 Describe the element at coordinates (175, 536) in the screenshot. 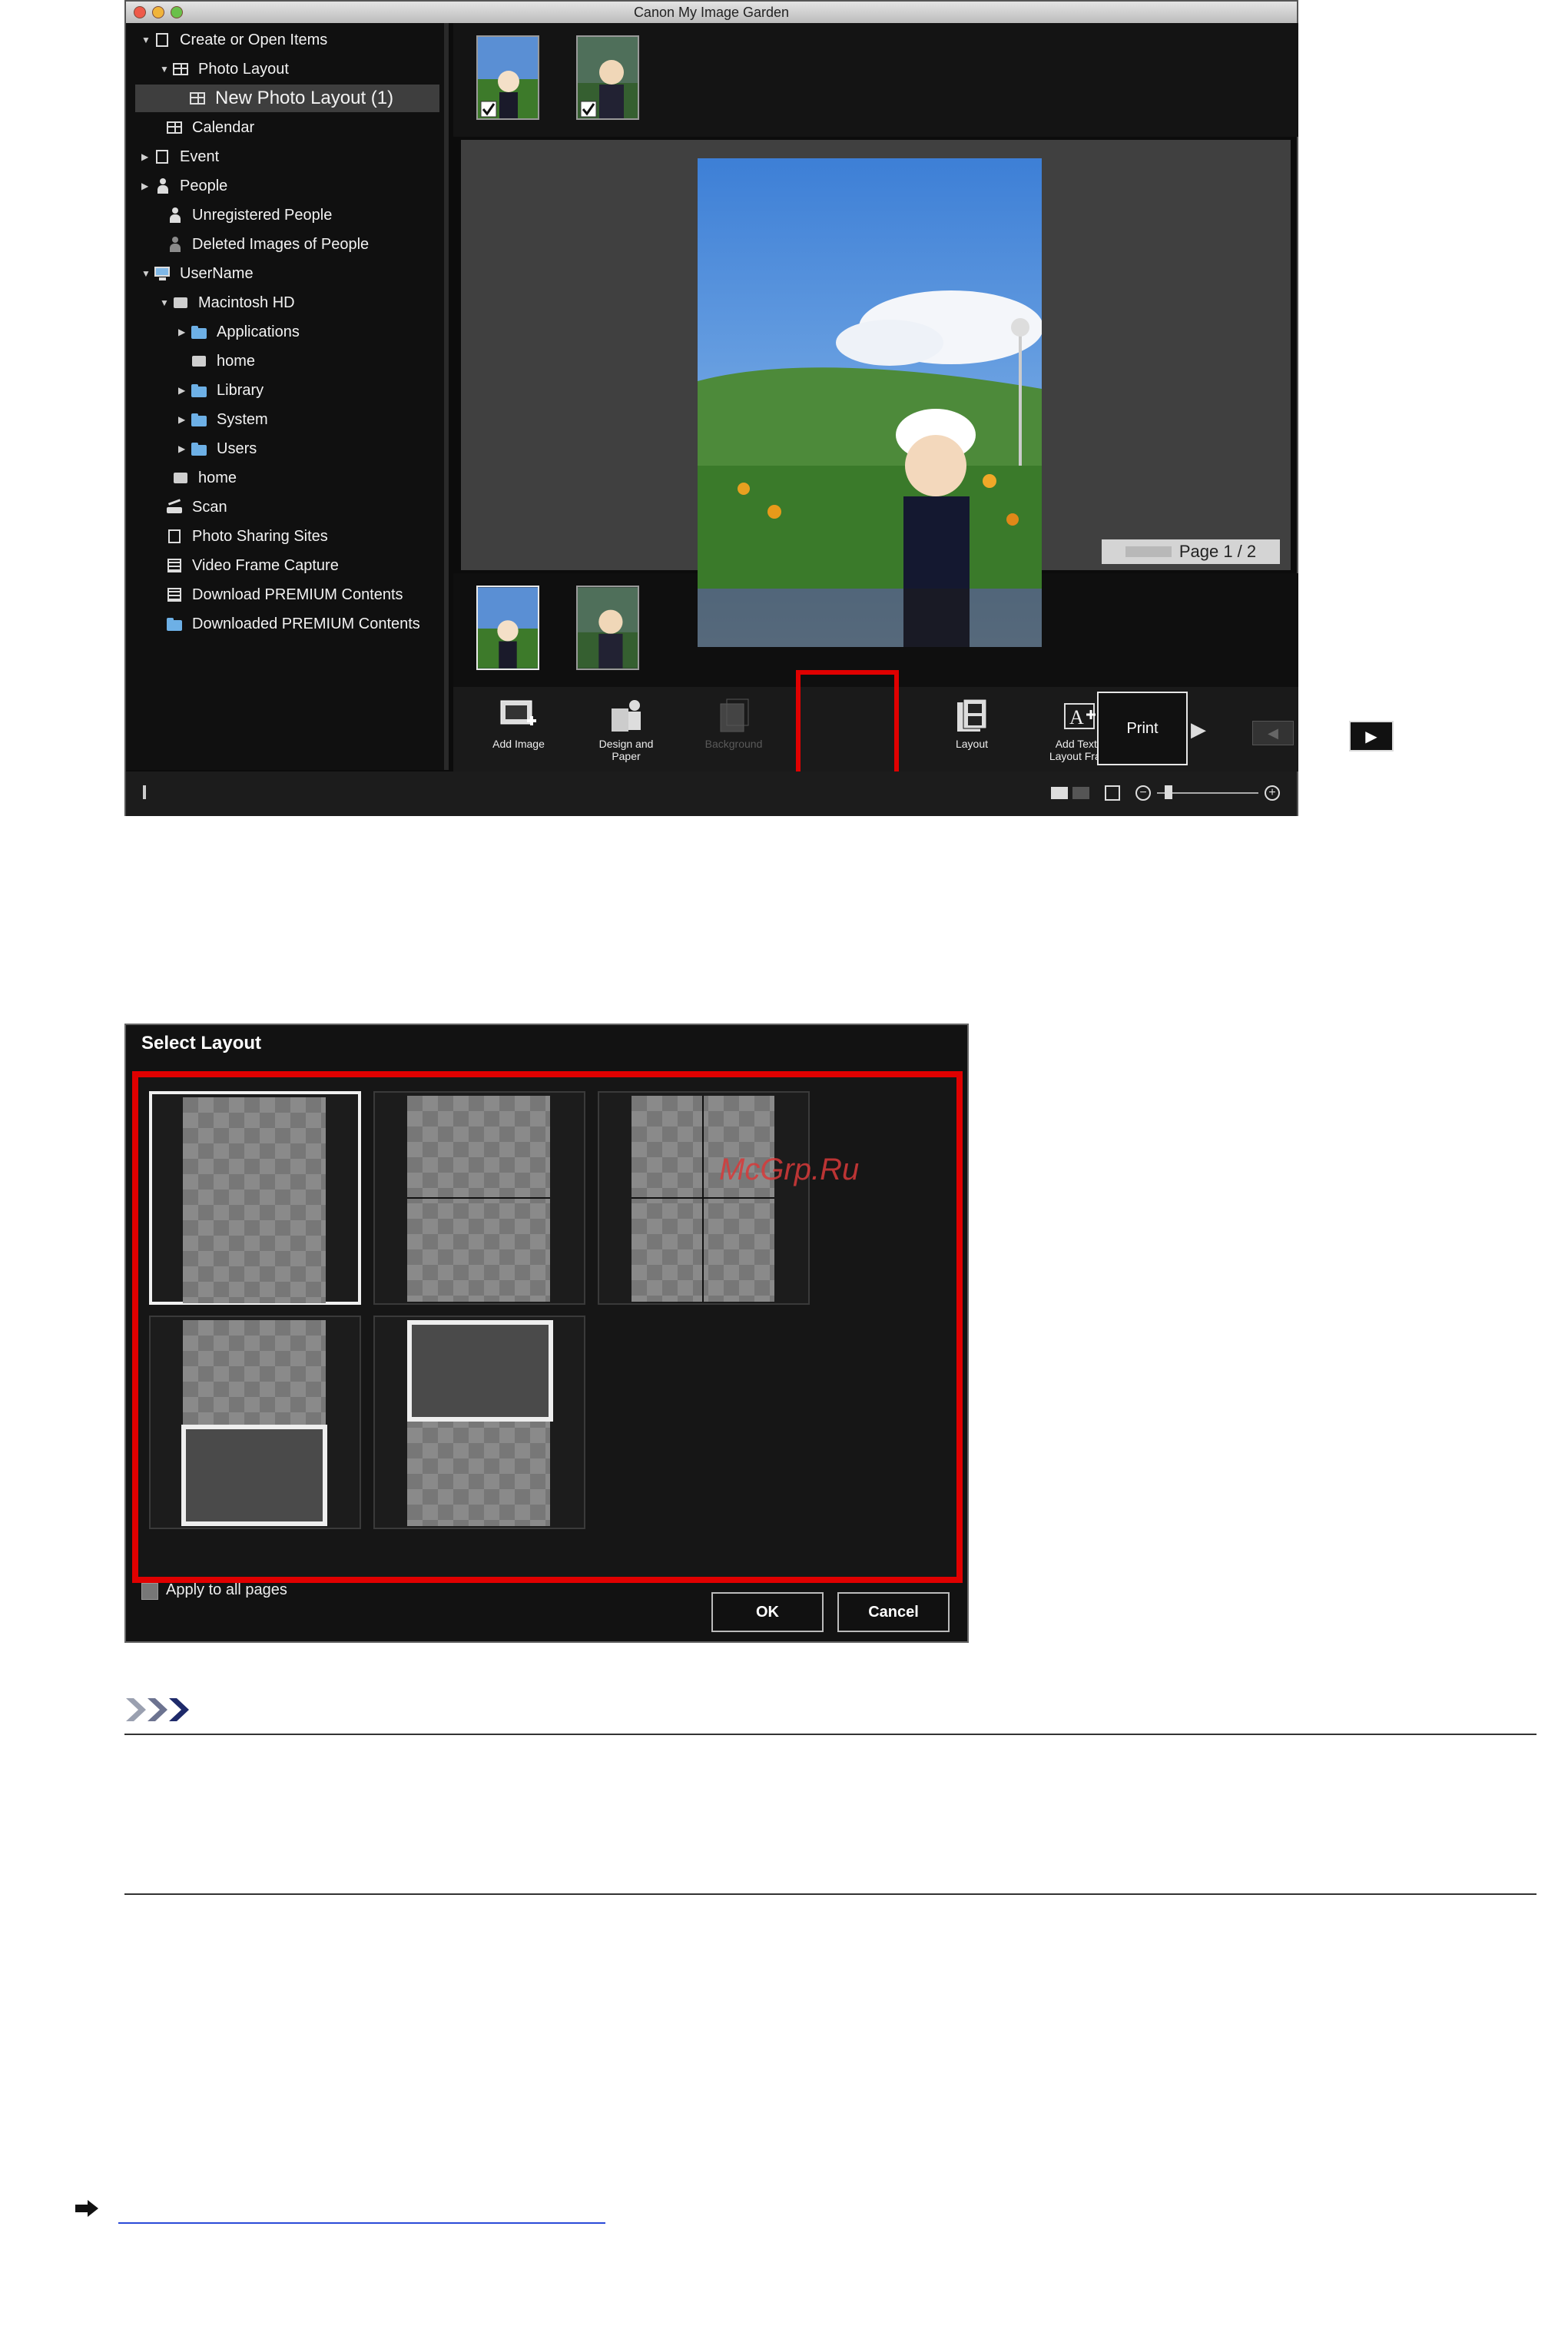

I see `share-icon` at that location.